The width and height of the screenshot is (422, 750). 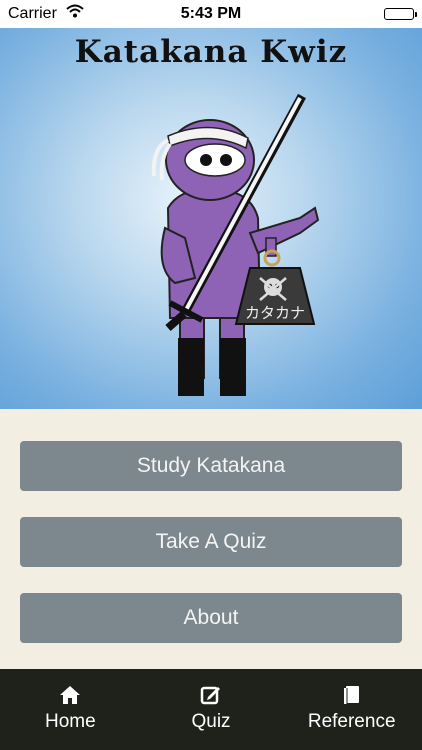 I want to click on tab-reference-label: Reference, so click(x=351, y=721).